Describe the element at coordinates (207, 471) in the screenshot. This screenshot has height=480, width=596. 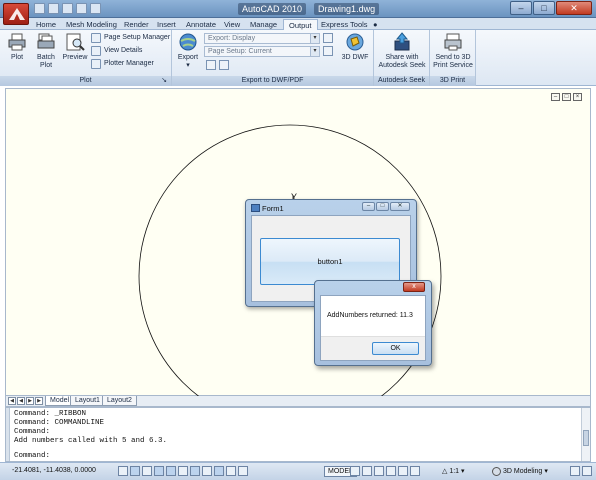
I see `dynamic-ucs-icon` at that location.